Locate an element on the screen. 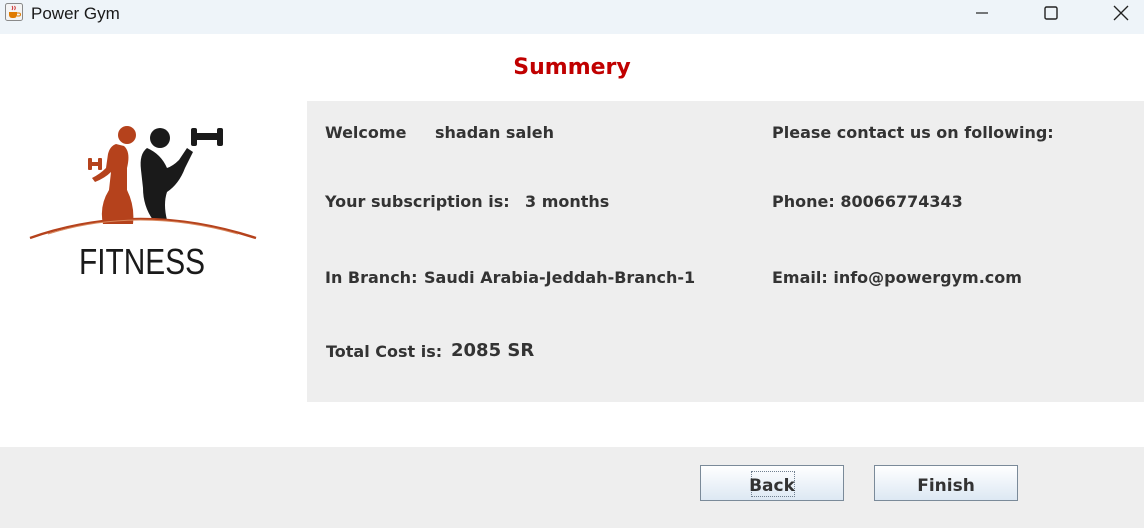  fitness-logo-text: FITNESS is located at coordinates (142, 261).